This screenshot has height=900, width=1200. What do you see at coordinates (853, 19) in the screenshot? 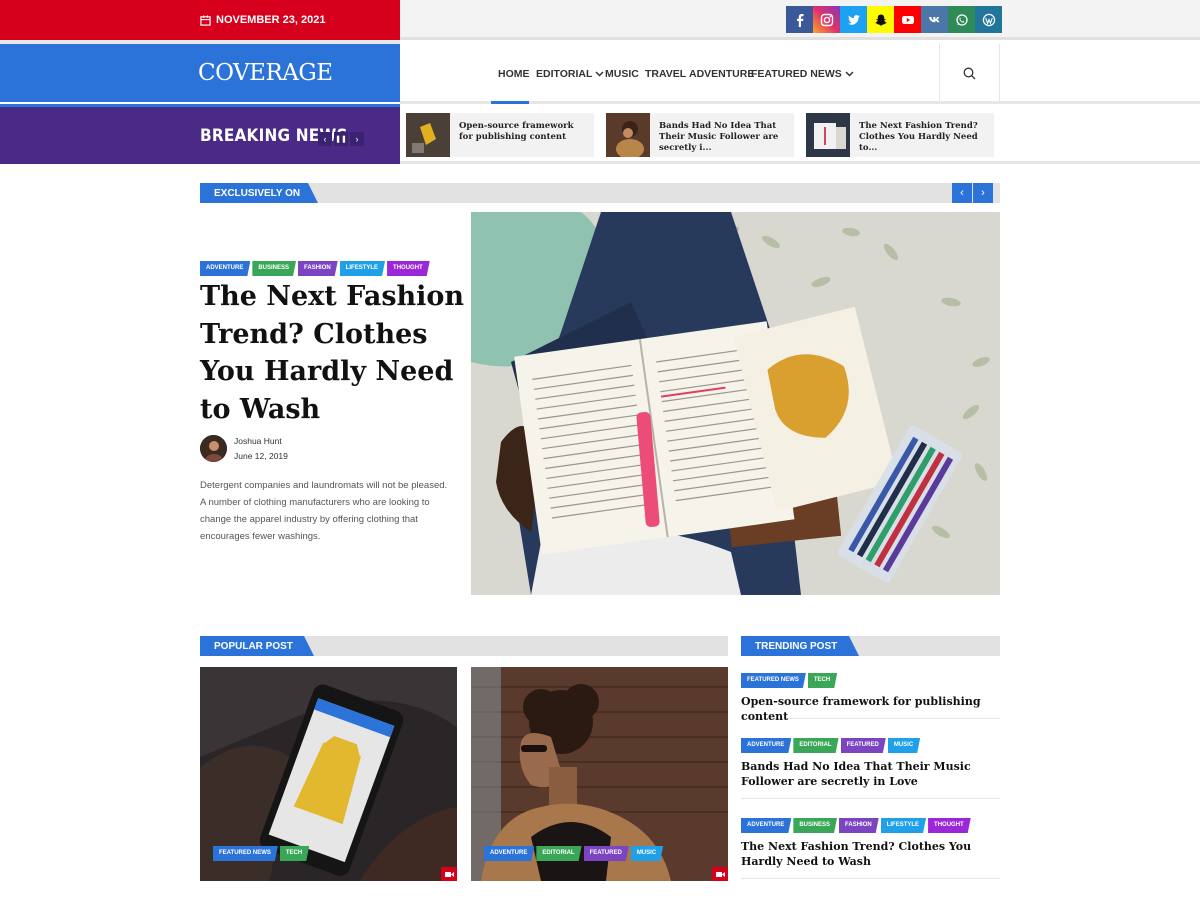
I see `twitter-icon` at bounding box center [853, 19].